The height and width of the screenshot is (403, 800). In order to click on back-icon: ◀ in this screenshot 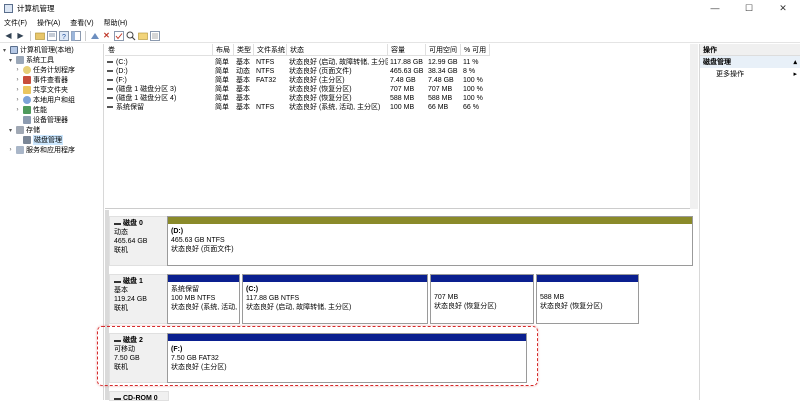, I will do `click(8, 35)`.